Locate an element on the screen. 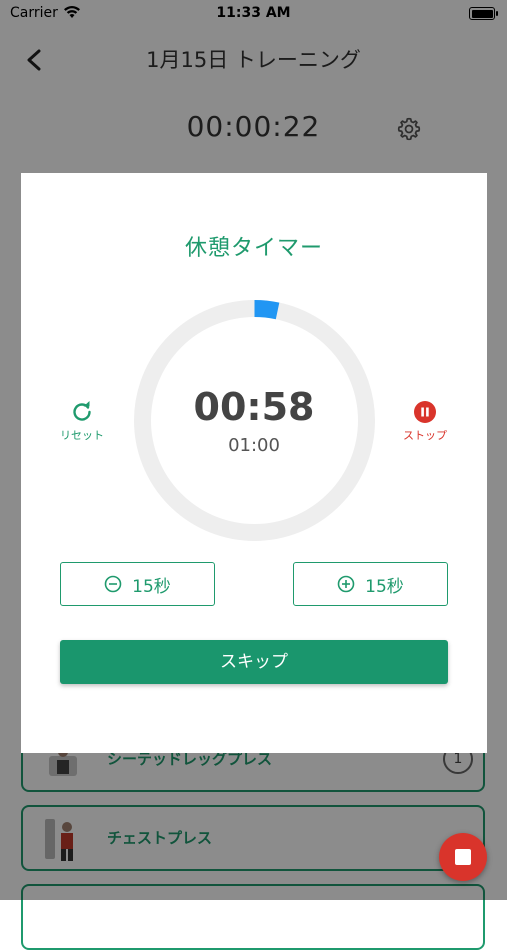 This screenshot has height=950, width=507. plus-circle-icon is located at coordinates (346, 584).